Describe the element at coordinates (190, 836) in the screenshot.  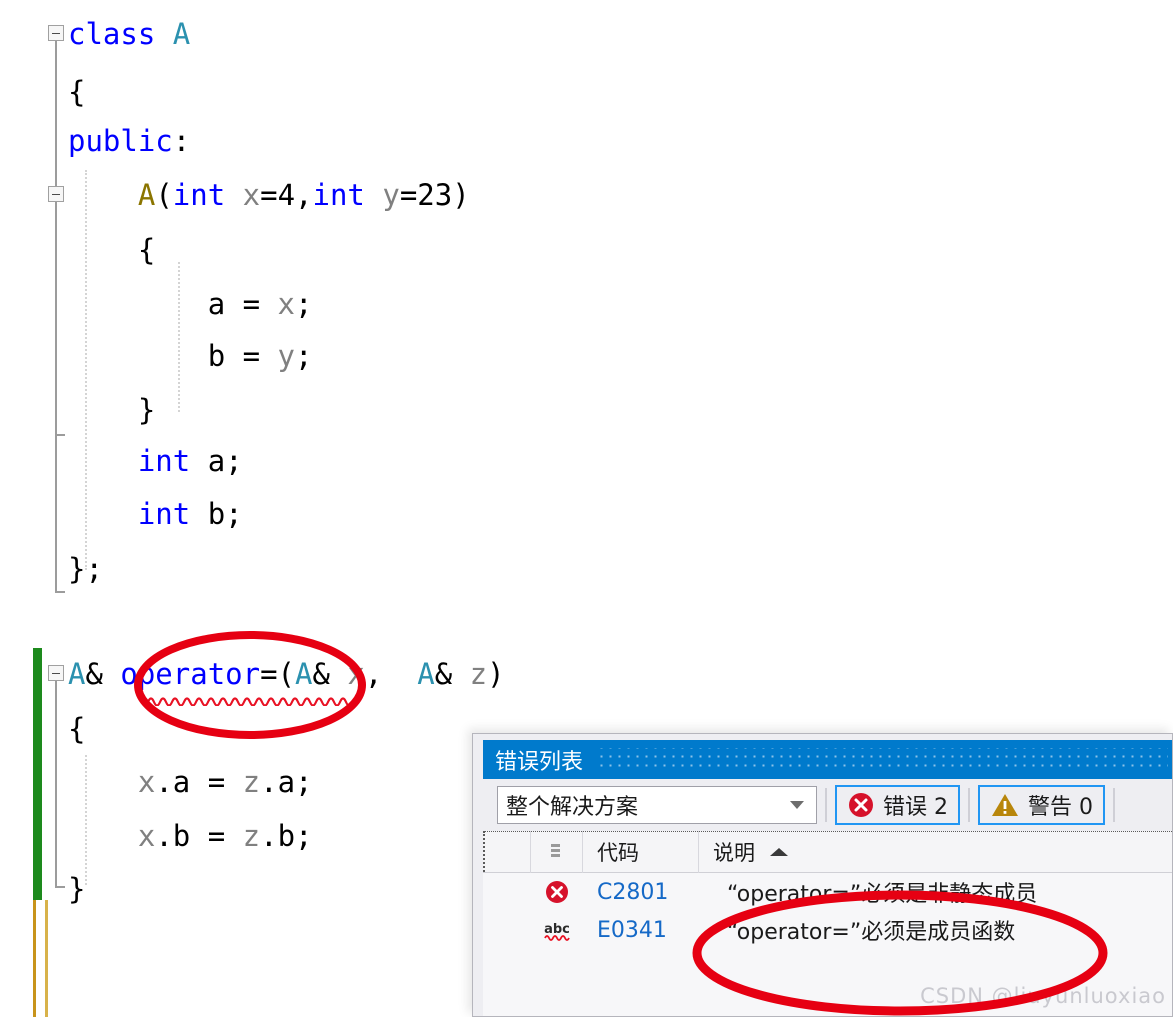
I see `code-line: x.b = z.b;` at that location.